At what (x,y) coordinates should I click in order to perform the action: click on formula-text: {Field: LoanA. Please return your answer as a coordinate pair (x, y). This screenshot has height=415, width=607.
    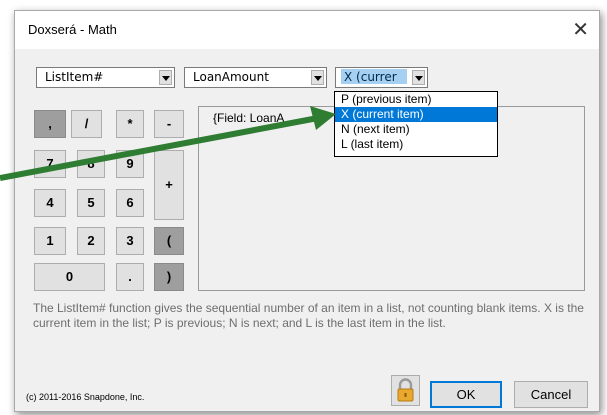
    Looking at the image, I should click on (249, 118).